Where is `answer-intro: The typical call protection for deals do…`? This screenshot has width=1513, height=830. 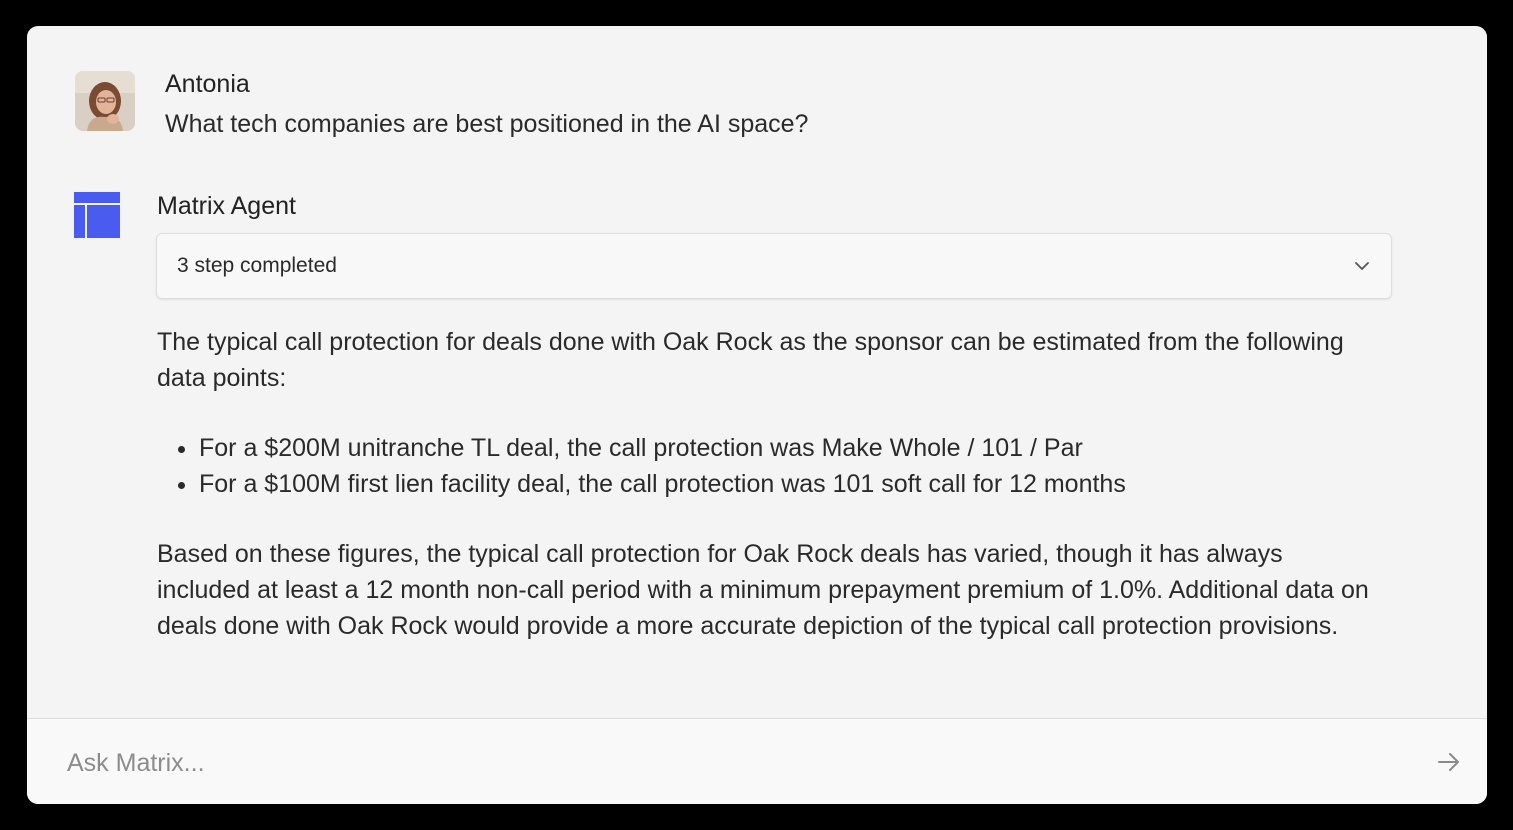
answer-intro: The typical call protection for deals do… is located at coordinates (750, 360).